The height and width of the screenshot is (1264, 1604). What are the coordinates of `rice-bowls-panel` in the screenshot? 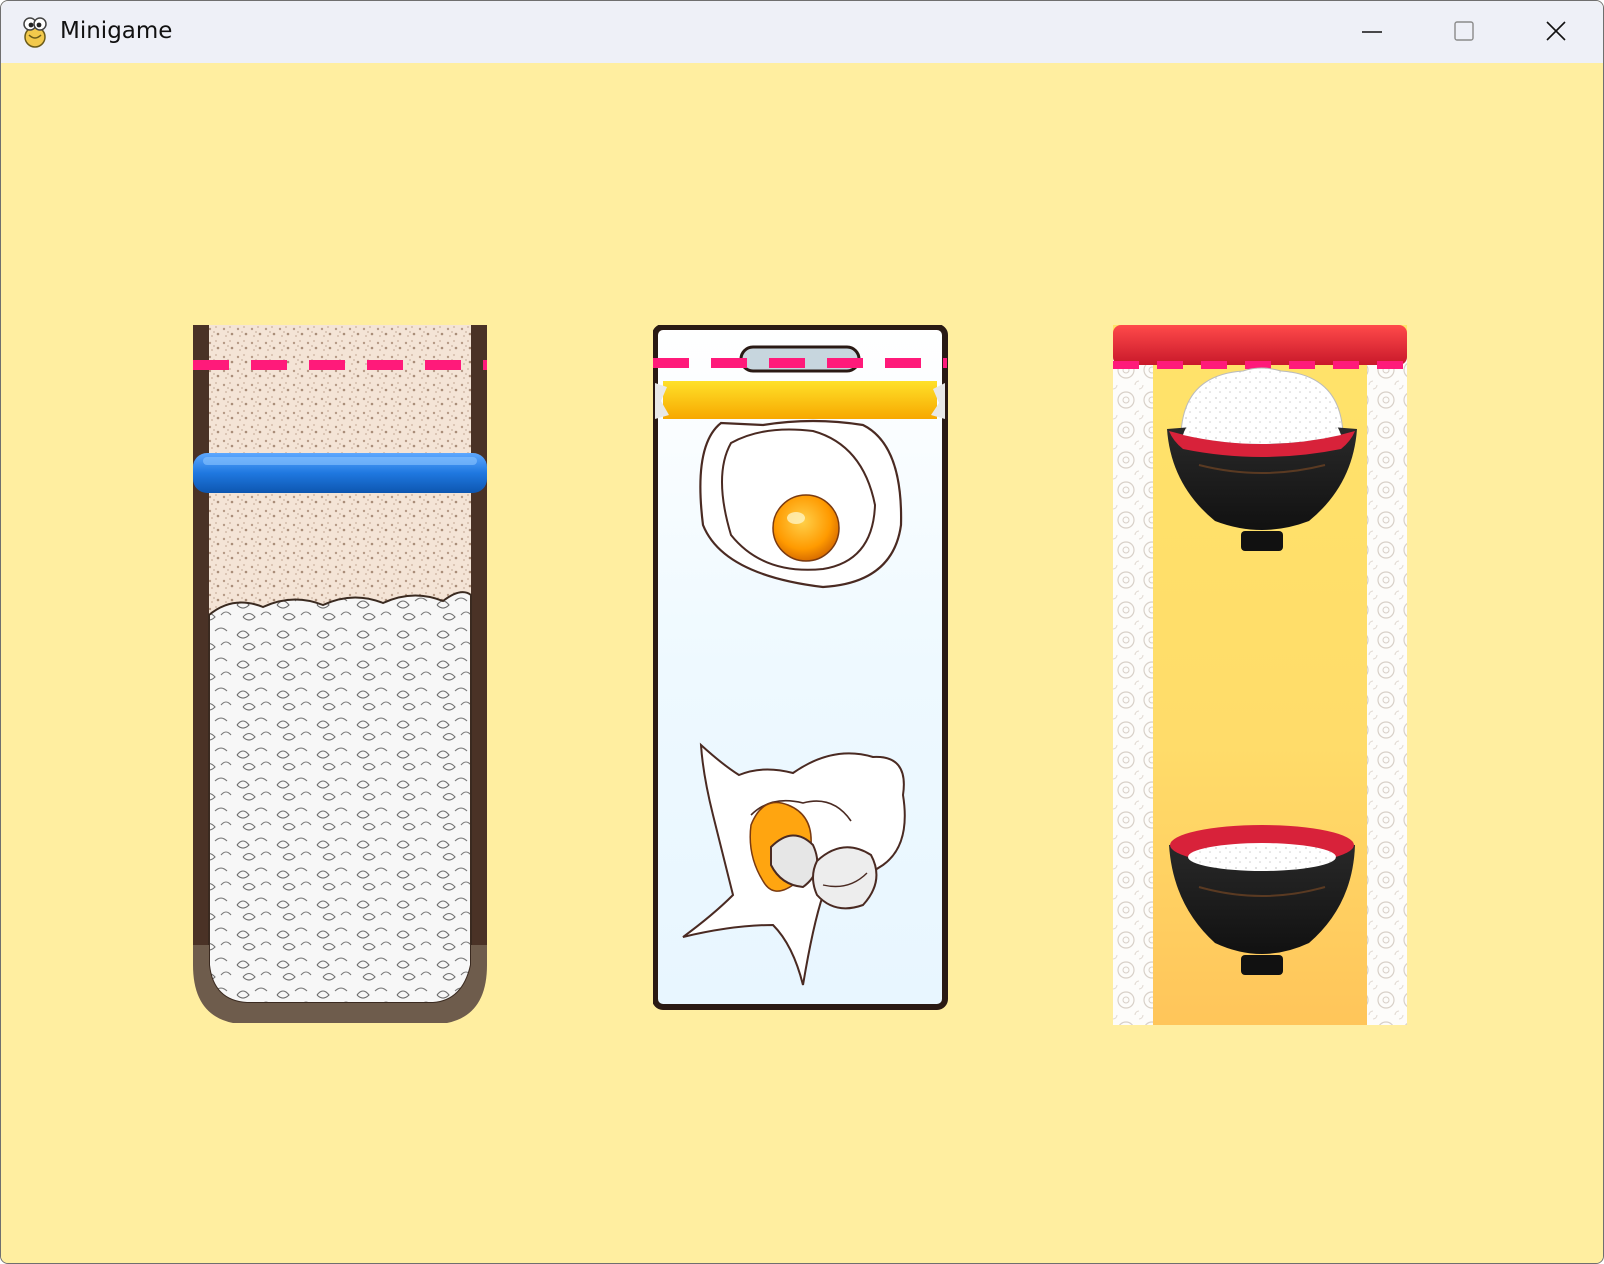 It's located at (1263, 675).